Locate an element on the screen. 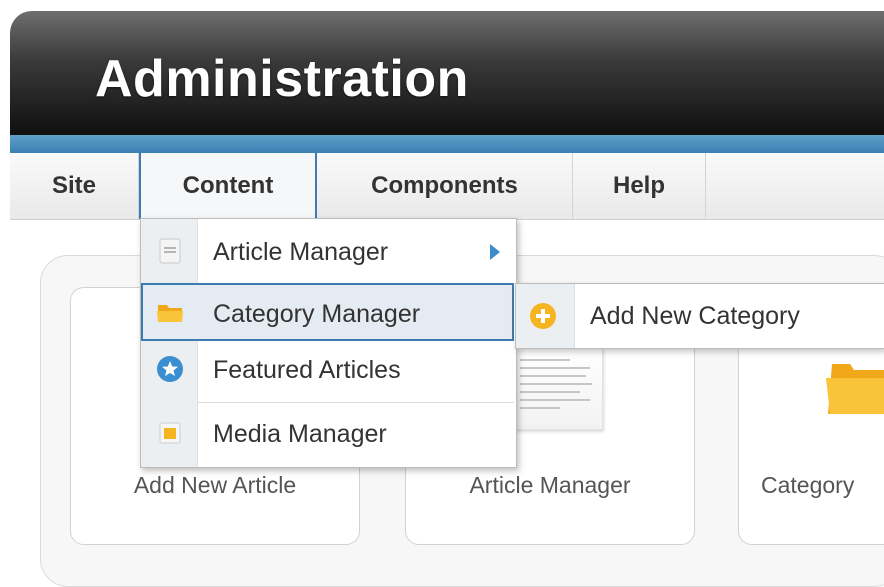 This screenshot has height=587, width=884. menu-item-media-manager: Media Manager is located at coordinates (327, 434).